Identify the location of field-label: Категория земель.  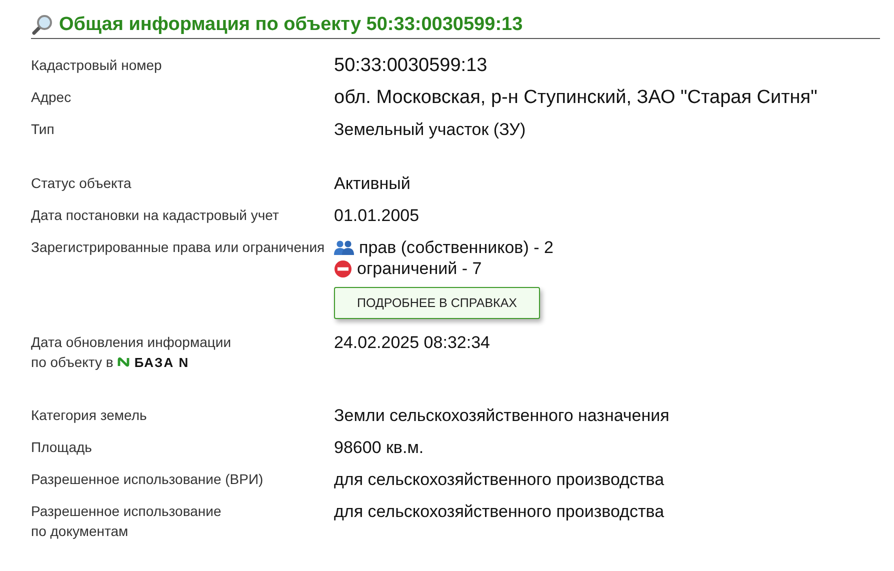
(89, 415).